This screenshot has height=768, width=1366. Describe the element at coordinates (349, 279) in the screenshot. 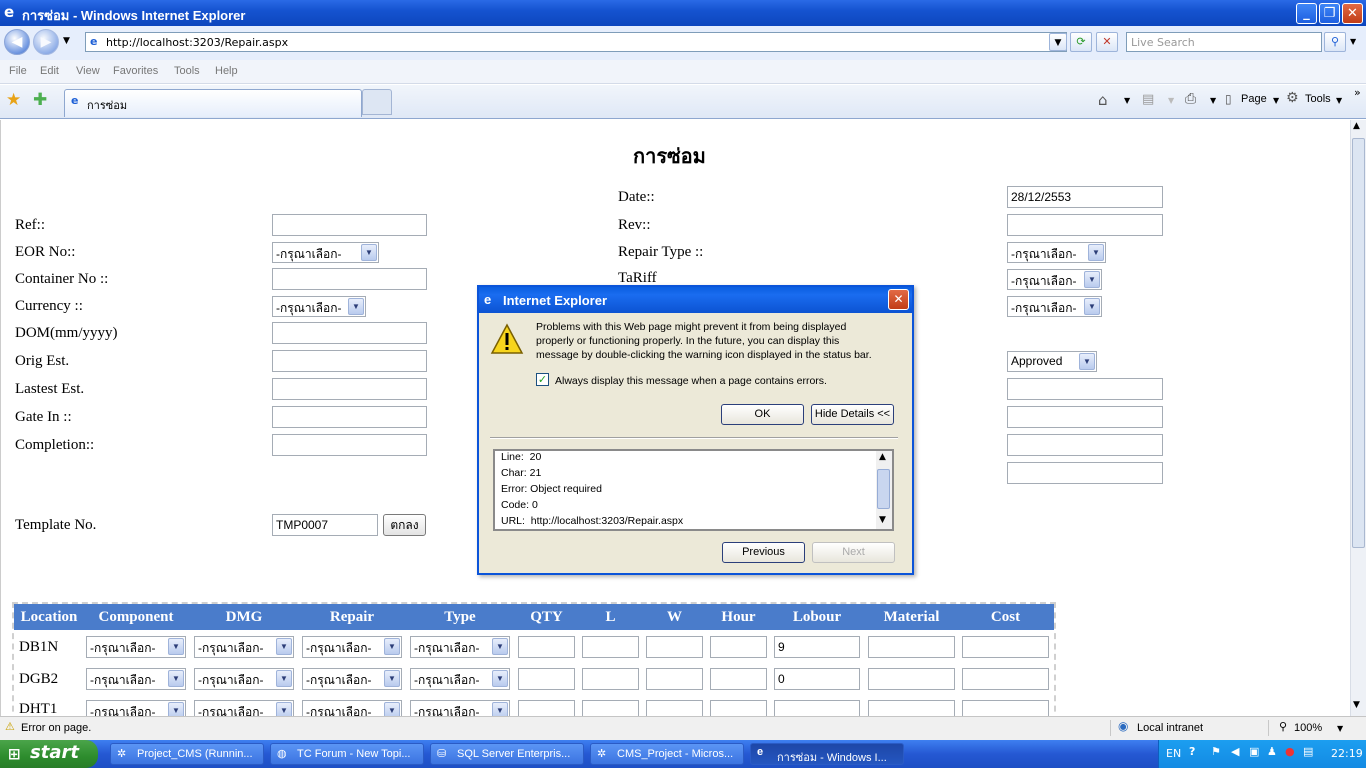

I see `container-no-input` at that location.